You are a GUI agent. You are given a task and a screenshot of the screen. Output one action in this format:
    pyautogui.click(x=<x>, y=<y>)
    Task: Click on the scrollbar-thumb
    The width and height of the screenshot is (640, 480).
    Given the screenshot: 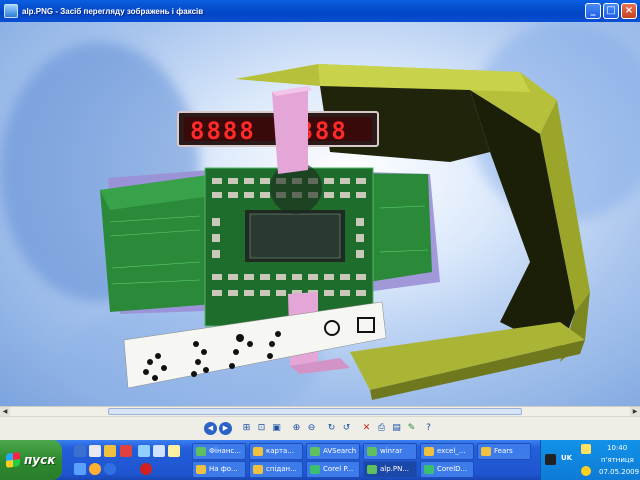 What is the action you would take?
    pyautogui.click(x=315, y=411)
    